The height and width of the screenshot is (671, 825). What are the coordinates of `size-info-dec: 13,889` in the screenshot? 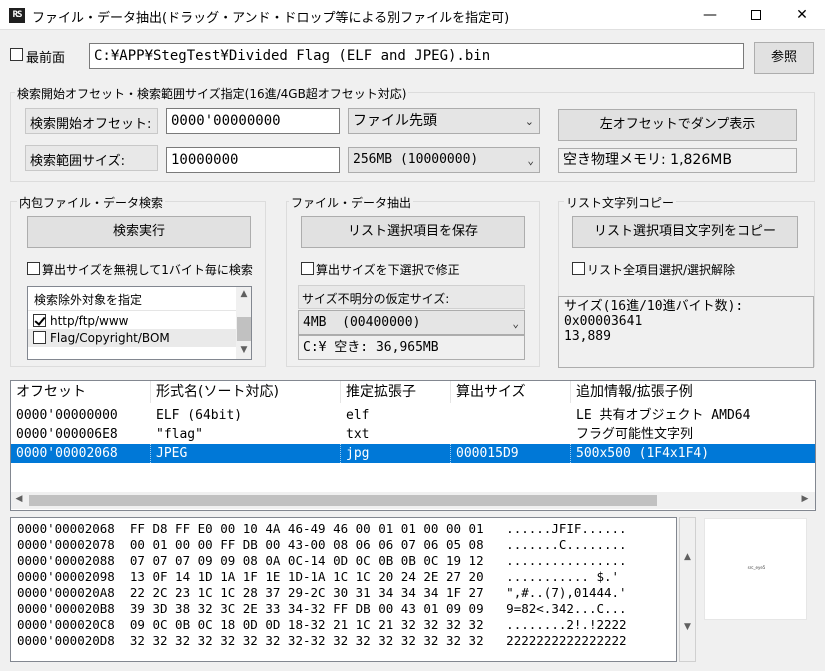 It's located at (587, 336).